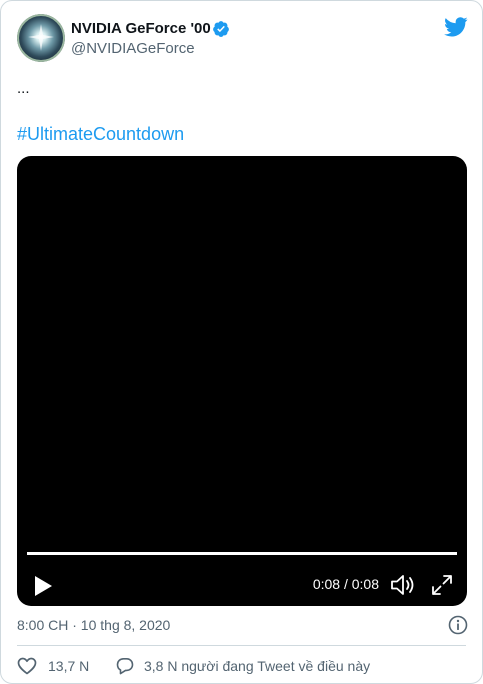  Describe the element at coordinates (257, 666) in the screenshot. I see `reply-count-text: 3,8 N người đang Tweet về điều này` at that location.